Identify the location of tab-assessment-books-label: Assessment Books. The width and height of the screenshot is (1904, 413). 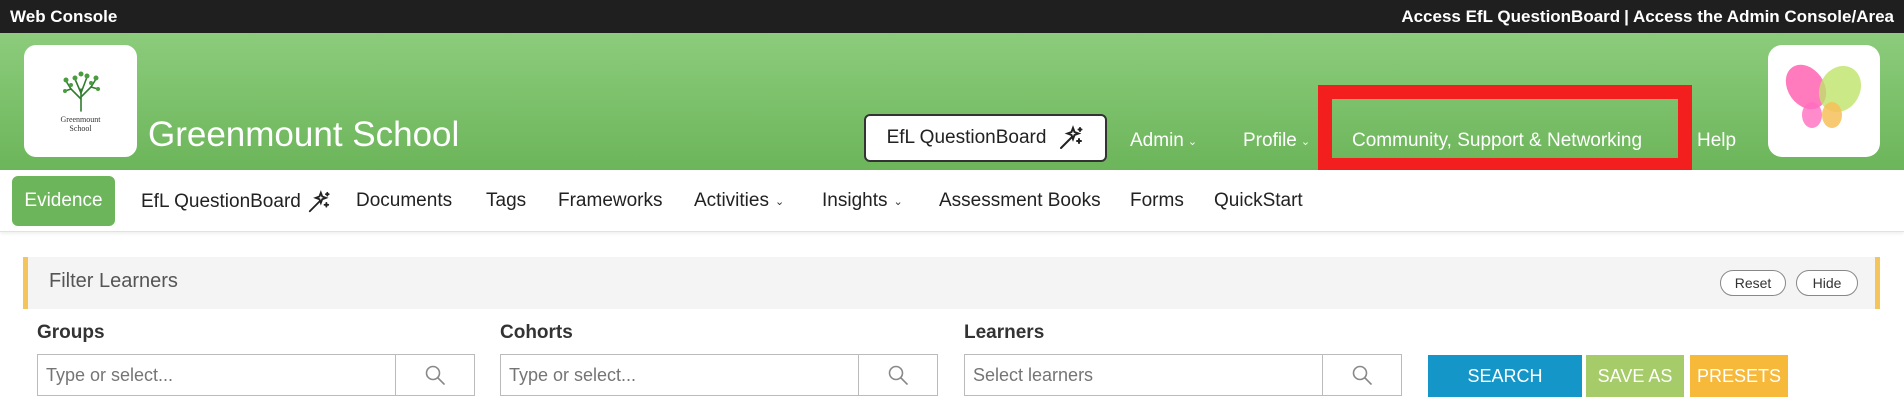
(1020, 200).